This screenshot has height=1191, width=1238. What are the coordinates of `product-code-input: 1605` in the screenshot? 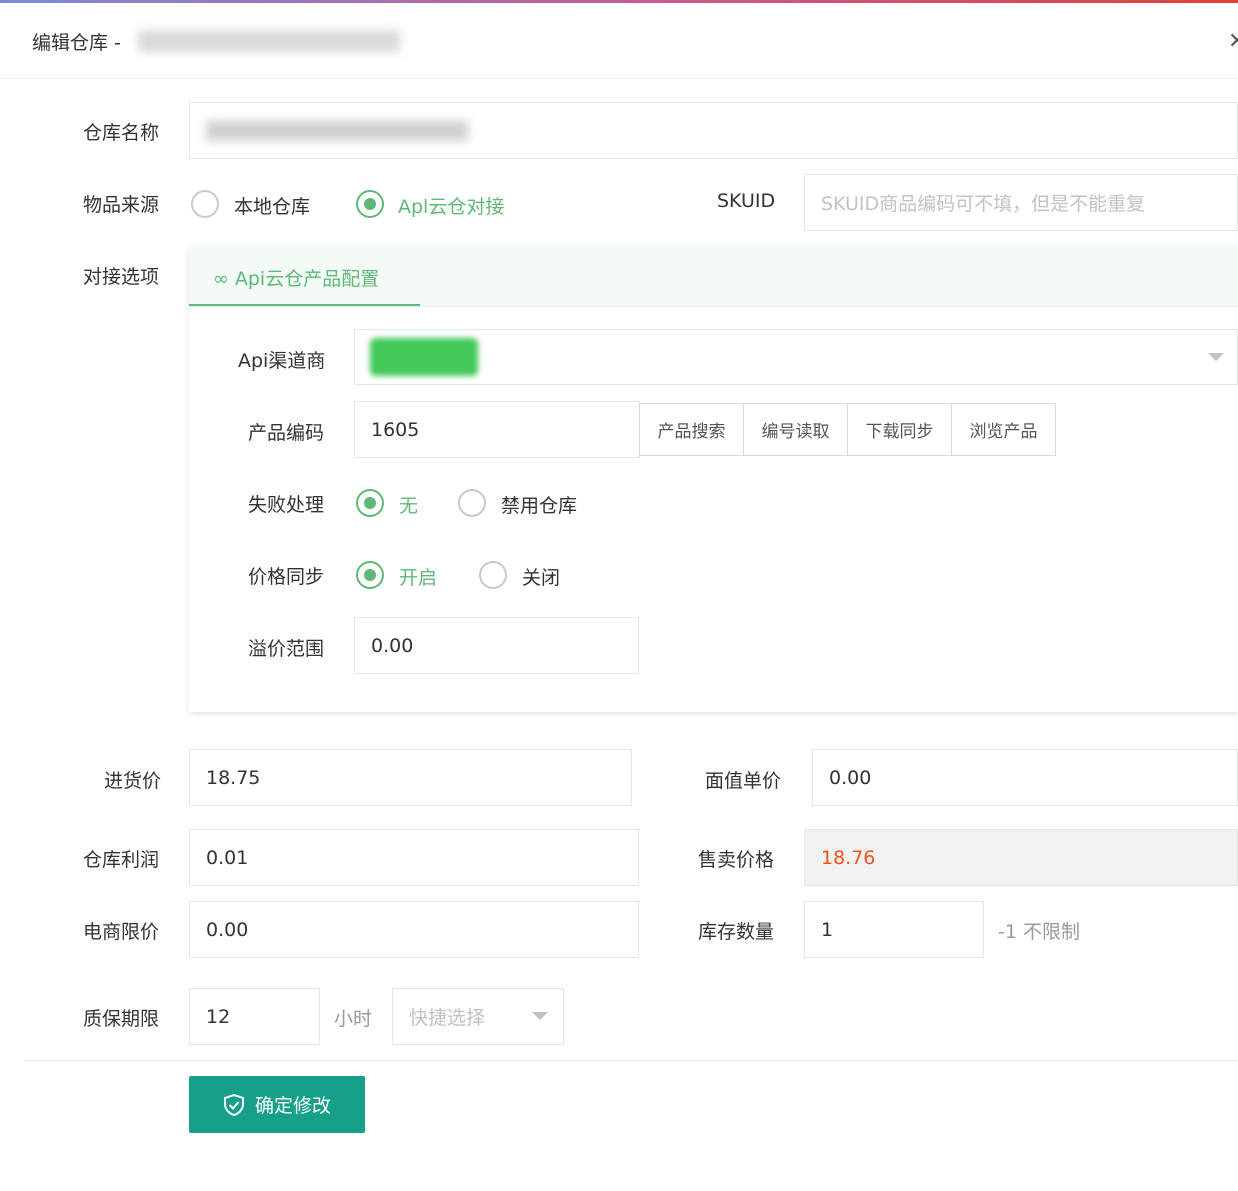 It's located at (497, 429).